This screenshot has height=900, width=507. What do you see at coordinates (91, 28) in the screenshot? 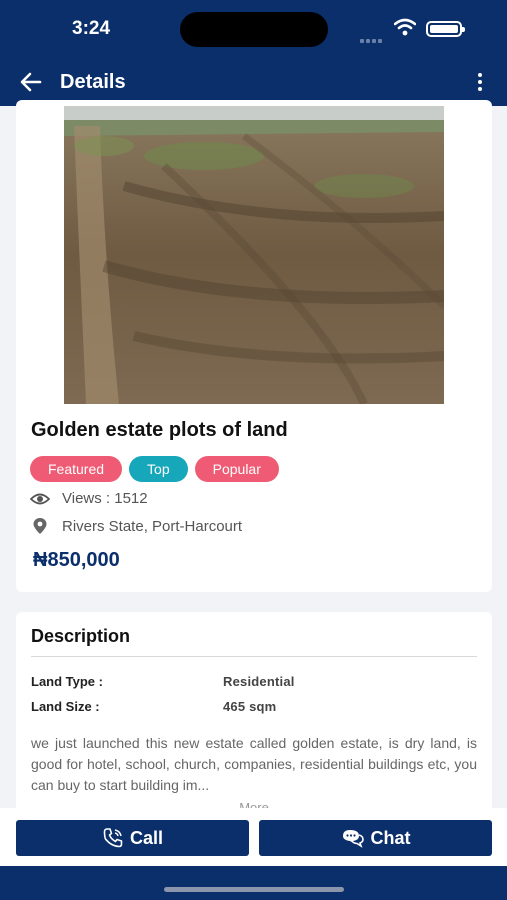
I see `status-time: 3:24` at bounding box center [91, 28].